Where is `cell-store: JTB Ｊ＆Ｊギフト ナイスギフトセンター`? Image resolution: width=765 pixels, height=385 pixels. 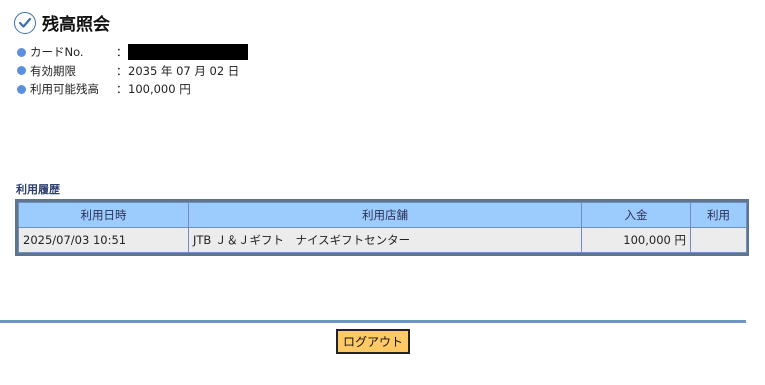 cell-store: JTB Ｊ＆Ｊギフト ナイスギフトセンター is located at coordinates (385, 240).